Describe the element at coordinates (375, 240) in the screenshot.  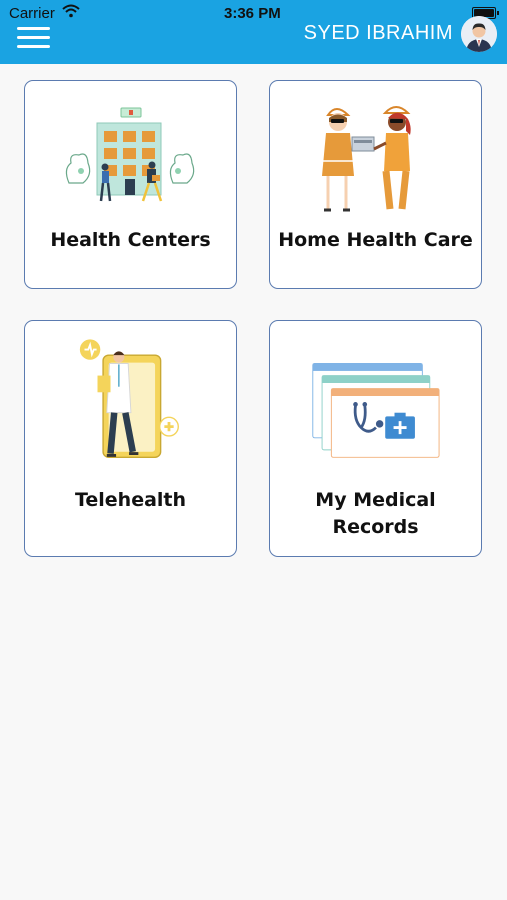
I see `home-health-care-label: Home Health Care` at that location.